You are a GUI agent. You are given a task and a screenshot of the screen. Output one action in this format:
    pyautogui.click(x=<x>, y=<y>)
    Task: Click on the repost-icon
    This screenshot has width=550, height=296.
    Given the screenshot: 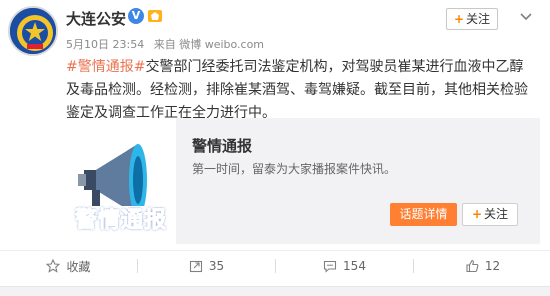 What is the action you would take?
    pyautogui.click(x=195, y=266)
    